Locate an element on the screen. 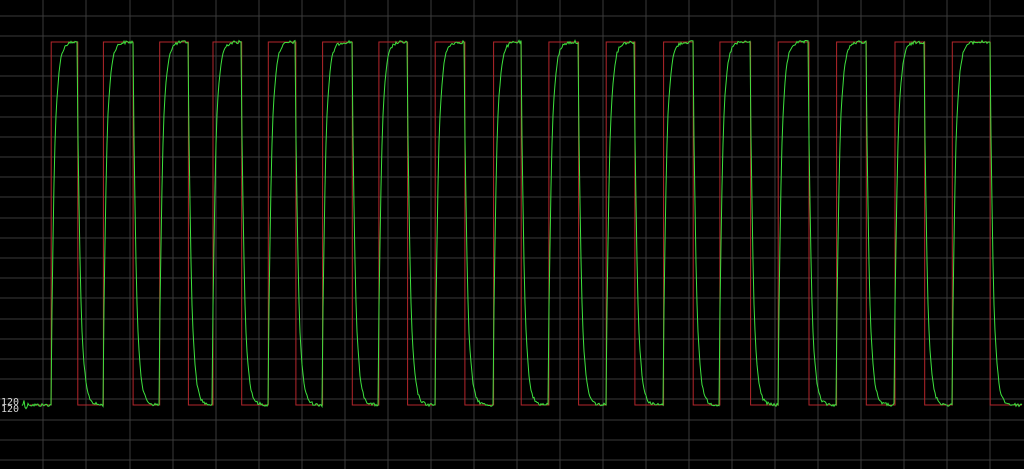  y-tick-labels: 120 120 is located at coordinates (10, 406).